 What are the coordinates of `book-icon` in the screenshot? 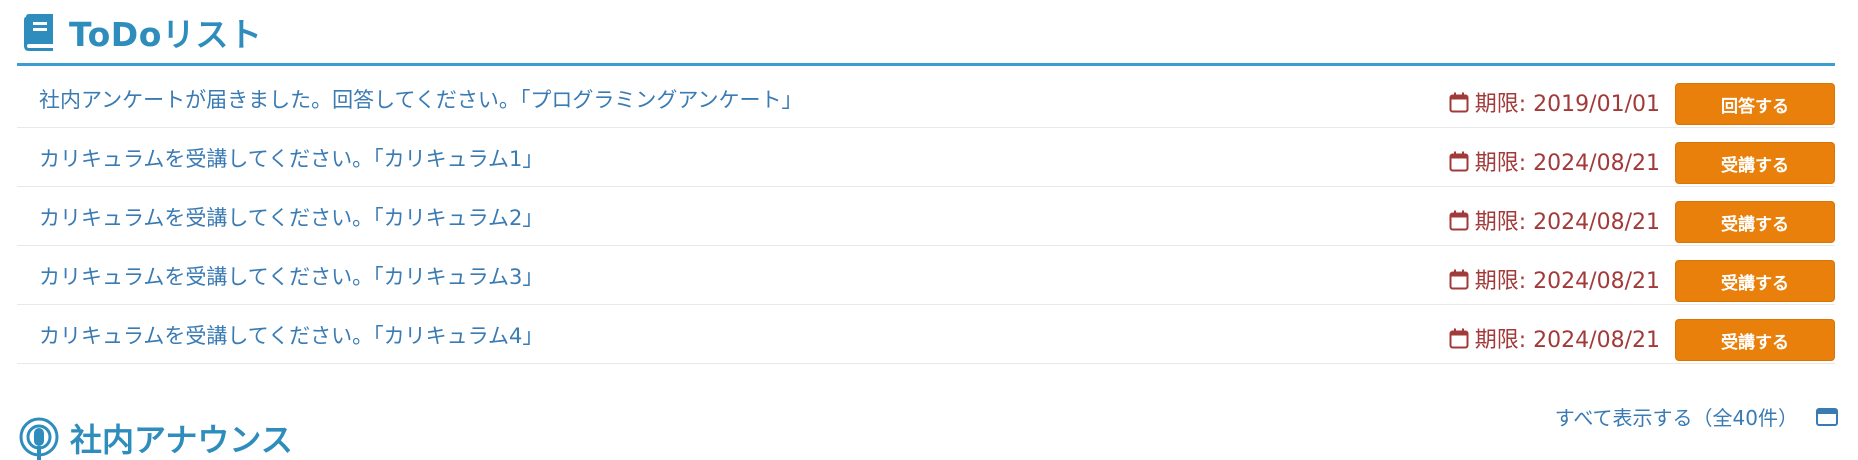 It's located at (38, 32).